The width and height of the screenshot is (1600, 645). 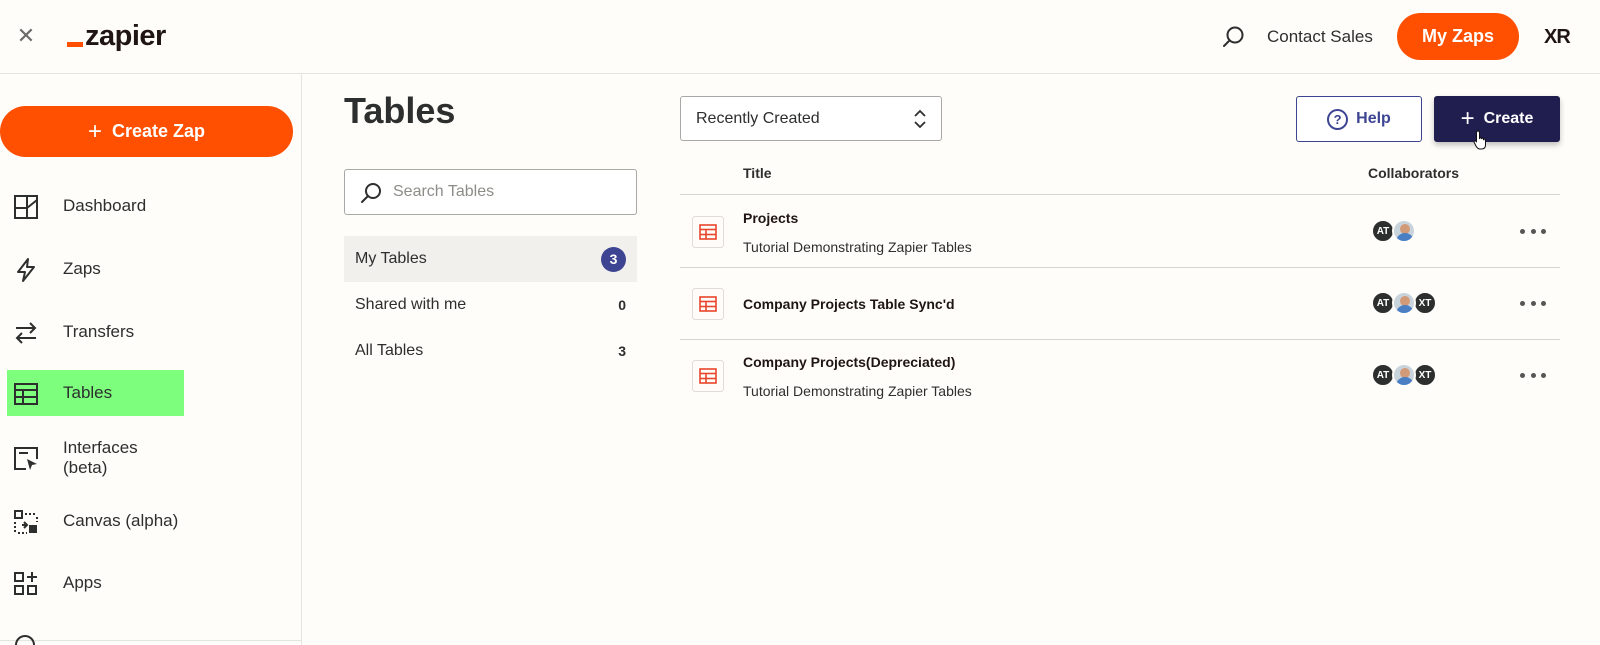 I want to click on create-label: Create, so click(x=1508, y=118).